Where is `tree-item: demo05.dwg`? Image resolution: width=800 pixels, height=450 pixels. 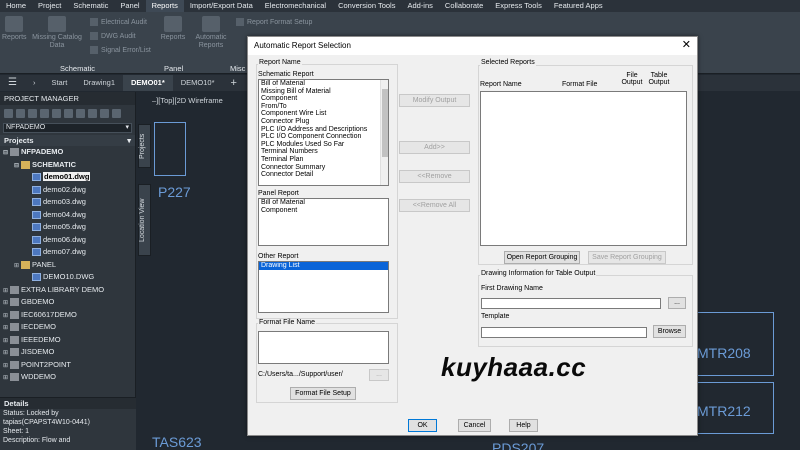
tree-item: demo05.dwg is located at coordinates (67, 227).